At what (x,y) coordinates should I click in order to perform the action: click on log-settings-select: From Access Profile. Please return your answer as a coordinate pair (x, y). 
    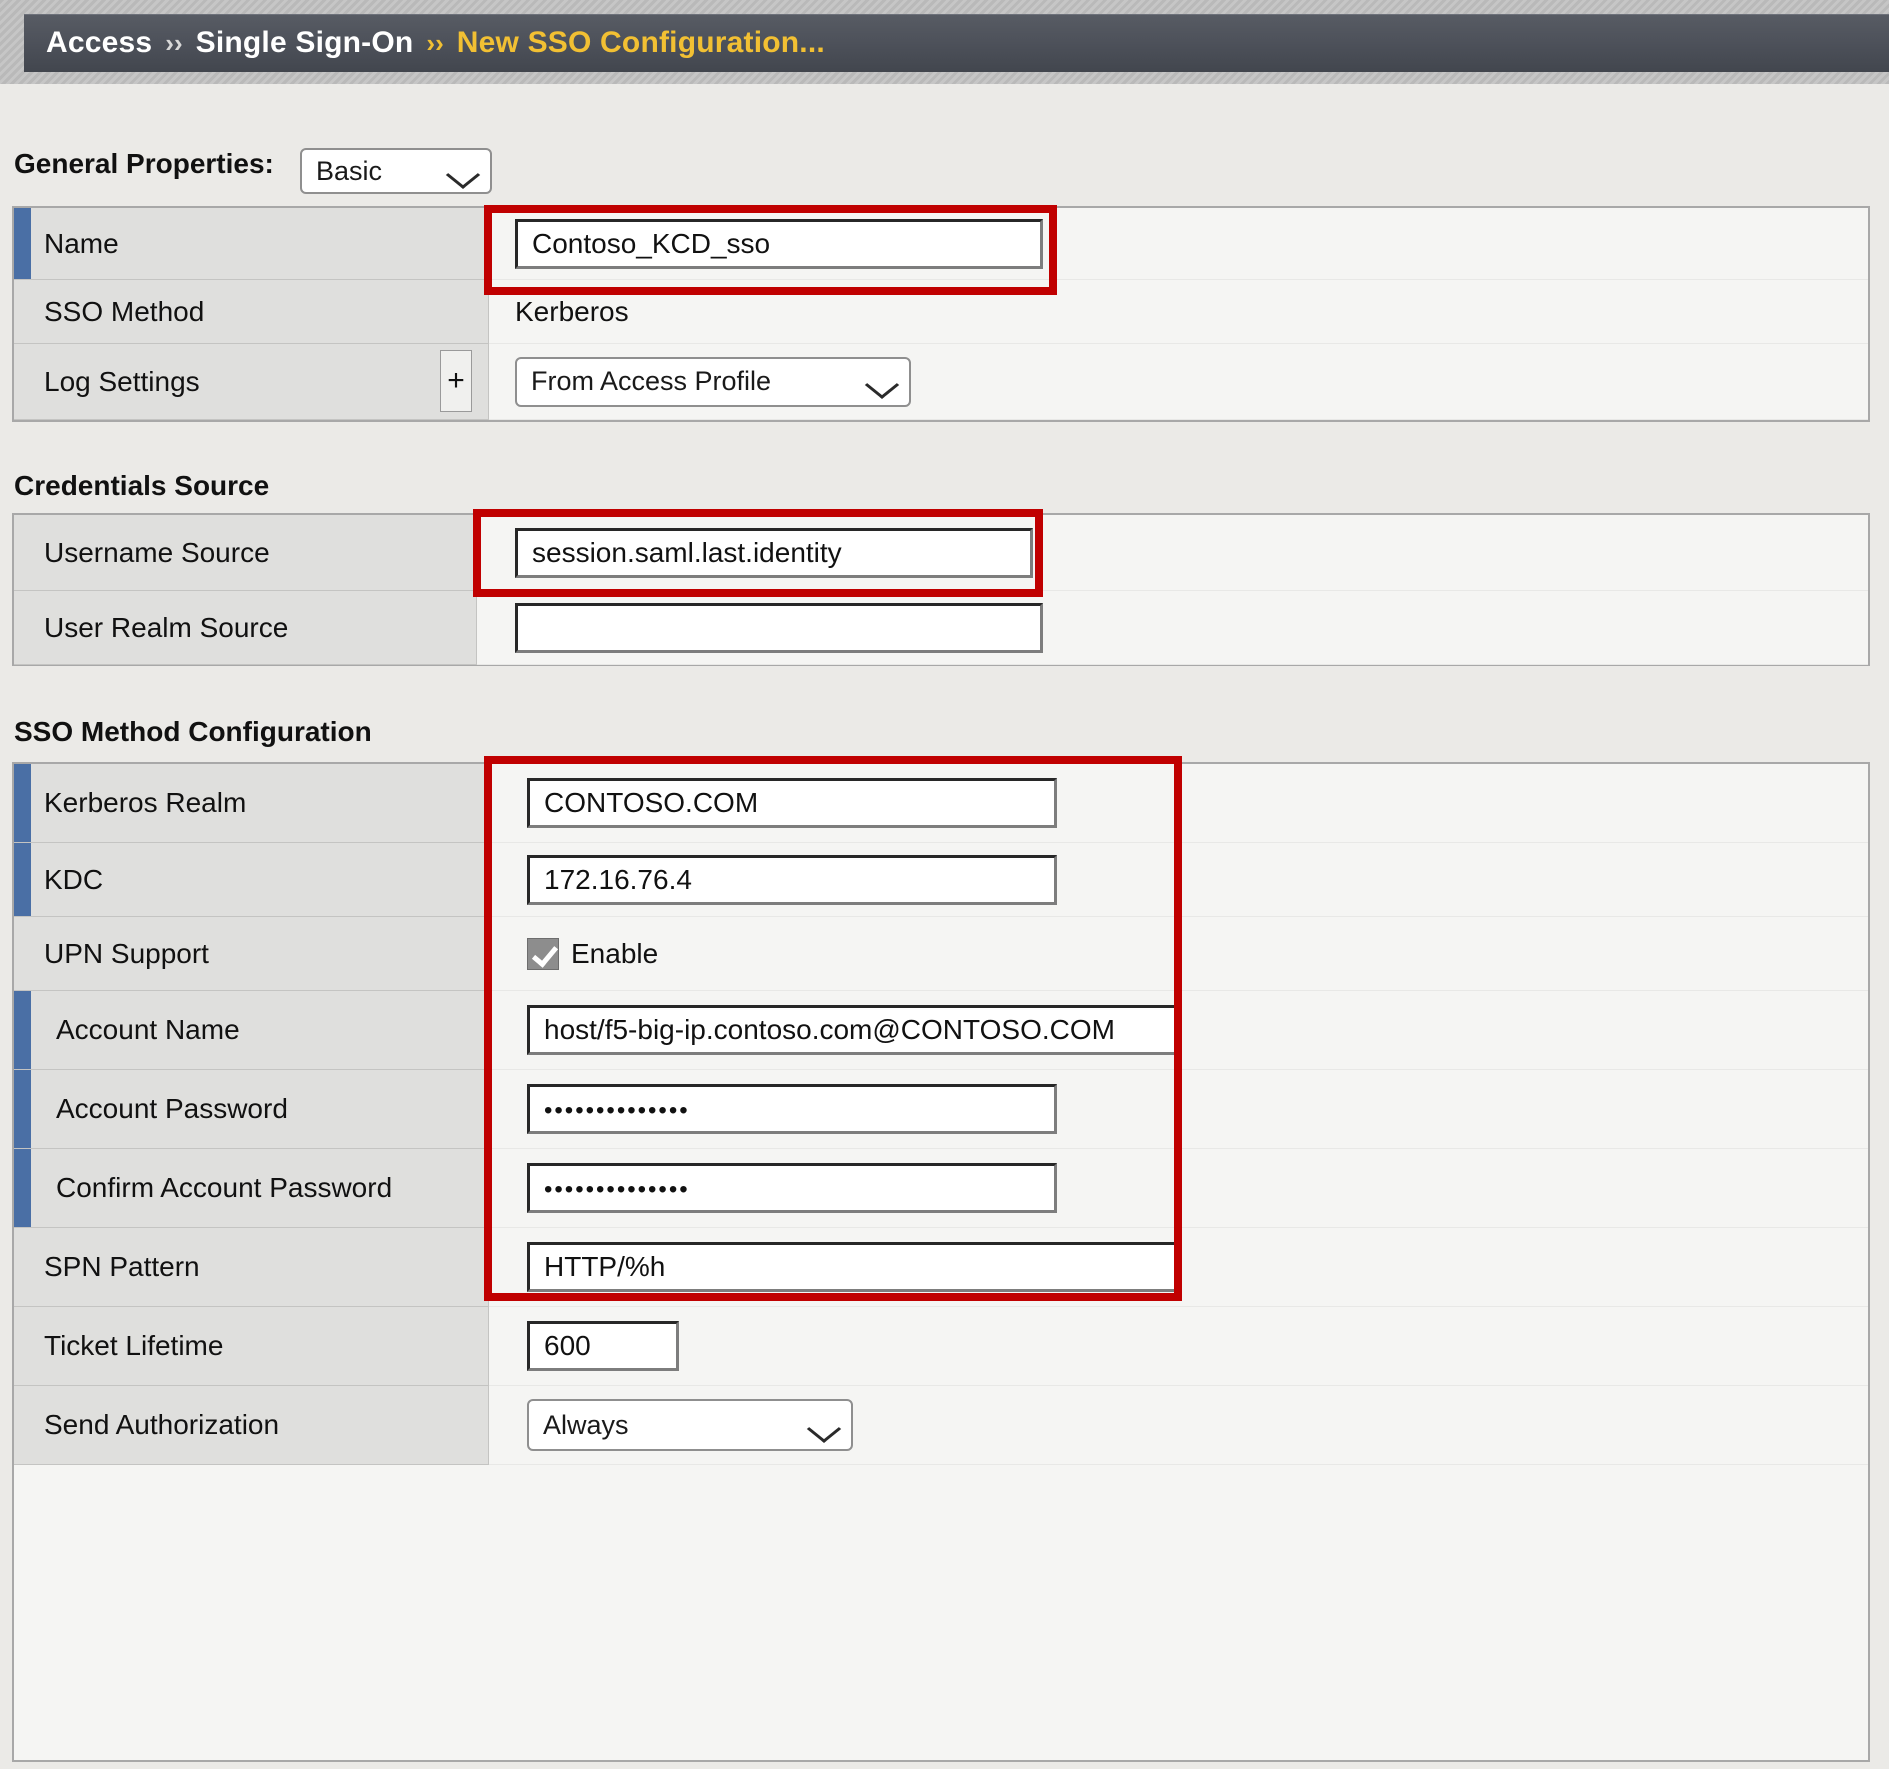
    Looking at the image, I should click on (713, 381).